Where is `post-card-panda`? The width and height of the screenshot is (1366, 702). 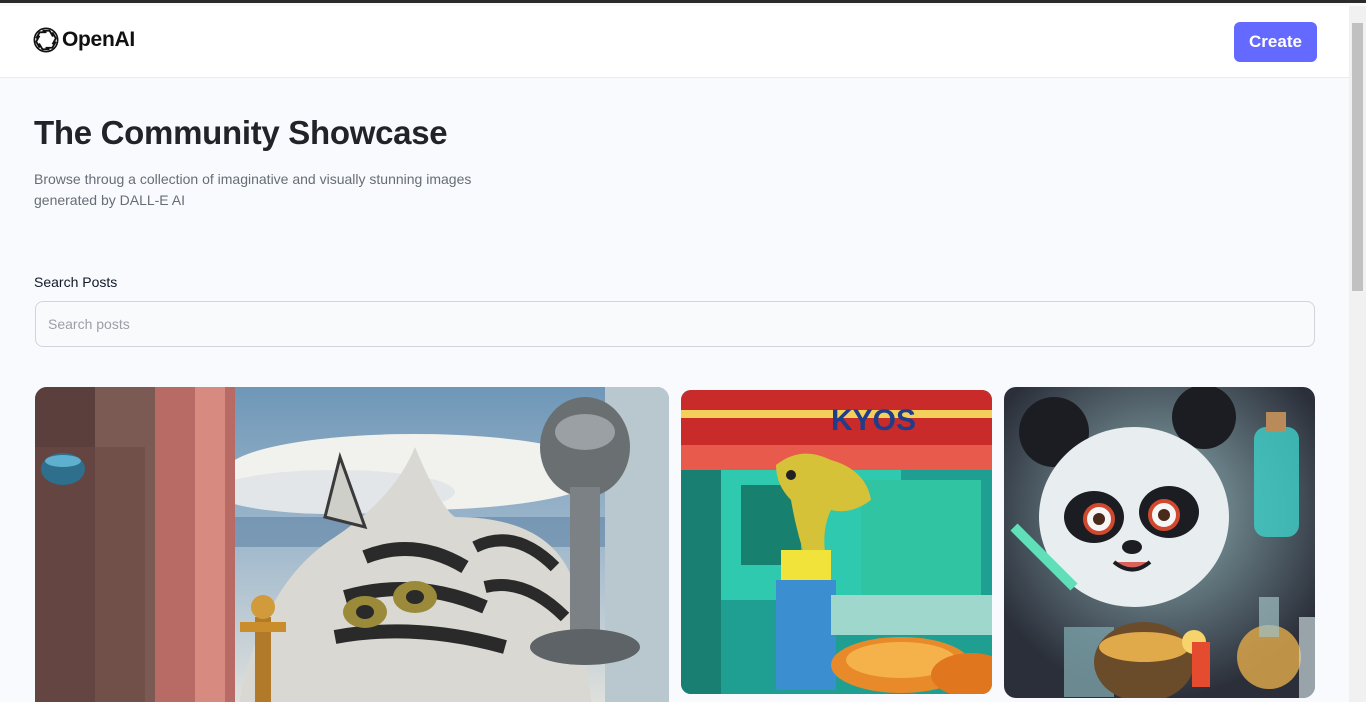 post-card-panda is located at coordinates (1159, 542).